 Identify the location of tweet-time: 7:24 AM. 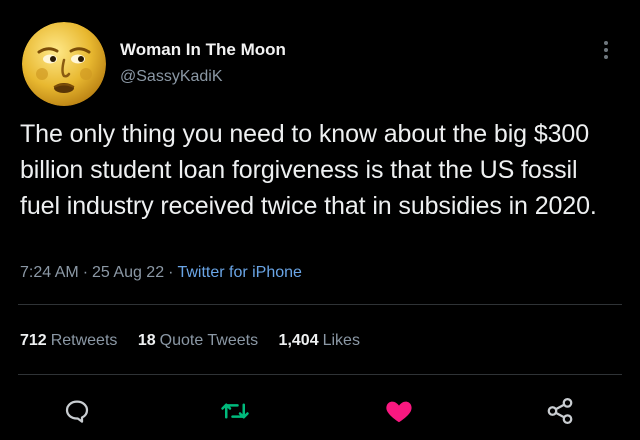
(49, 272).